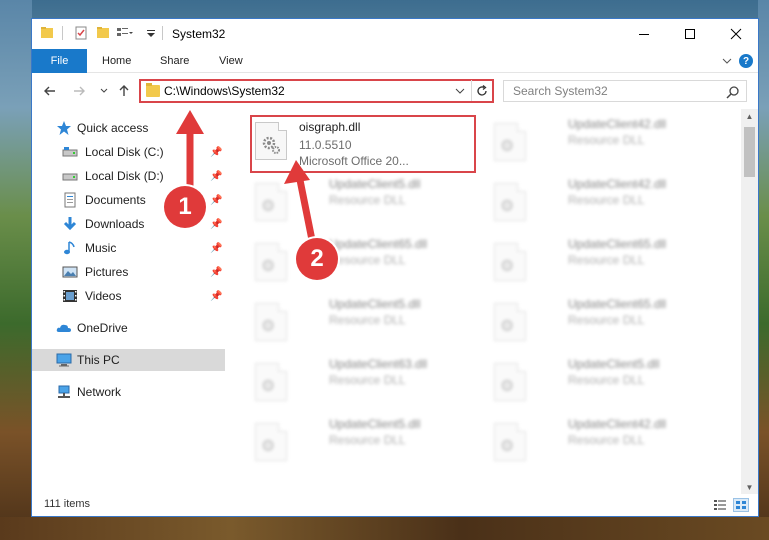  Describe the element at coordinates (151, 33) in the screenshot. I see `customize-toolbar-icon` at that location.